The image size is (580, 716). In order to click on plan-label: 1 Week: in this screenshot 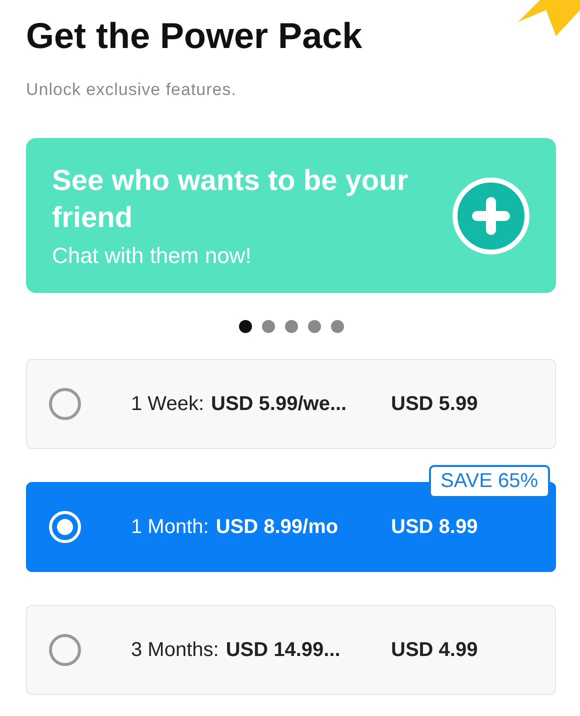, I will do `click(167, 404)`.